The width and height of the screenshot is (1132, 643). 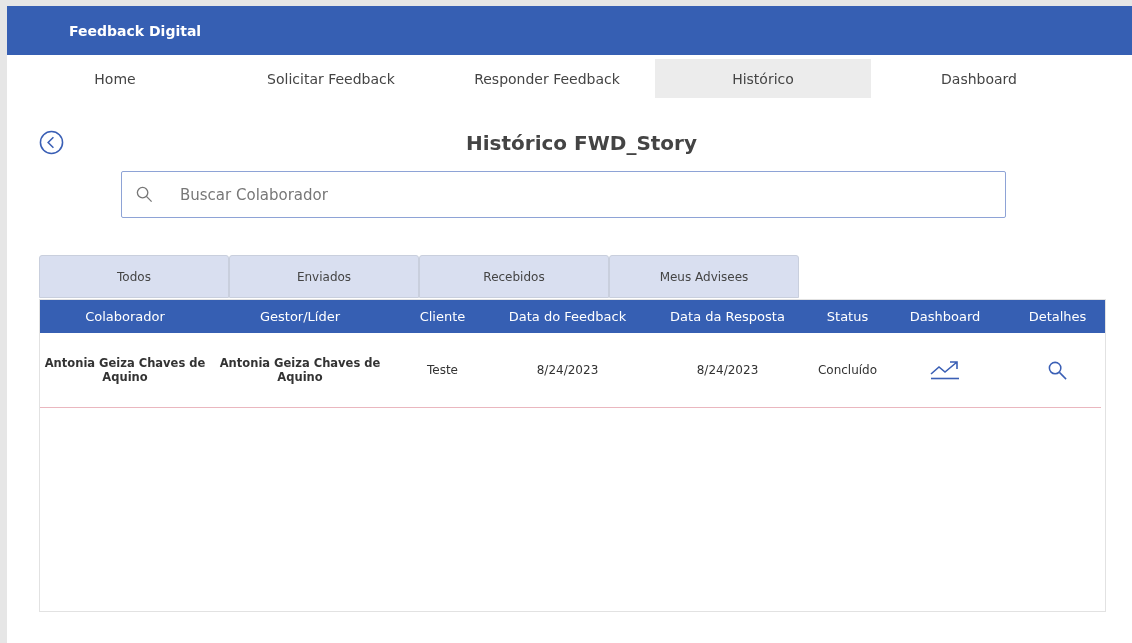 I want to click on column-header: Gestor/Líder, so click(x=300, y=316).